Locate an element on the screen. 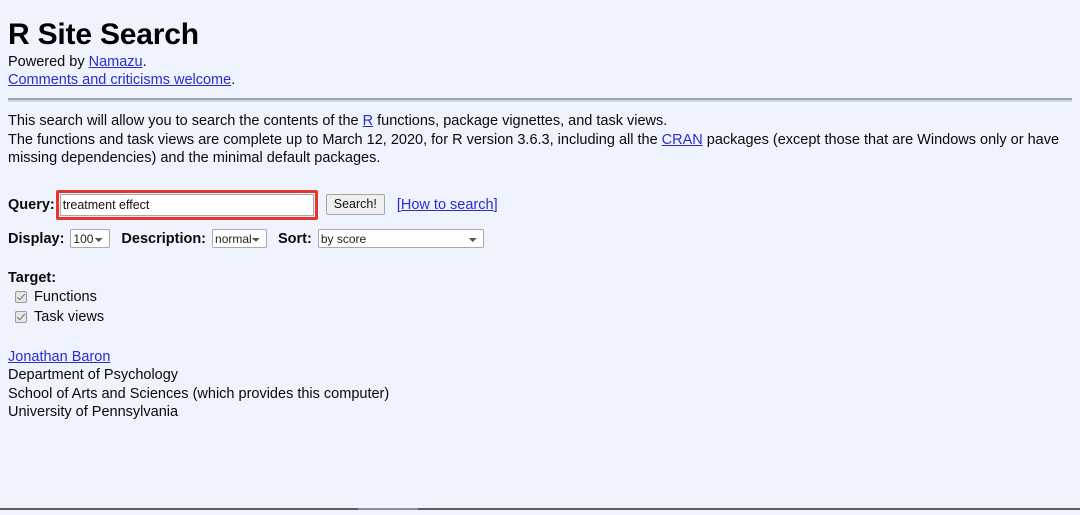 This screenshot has width=1080, height=515. comments-suffix: . is located at coordinates (233, 79).